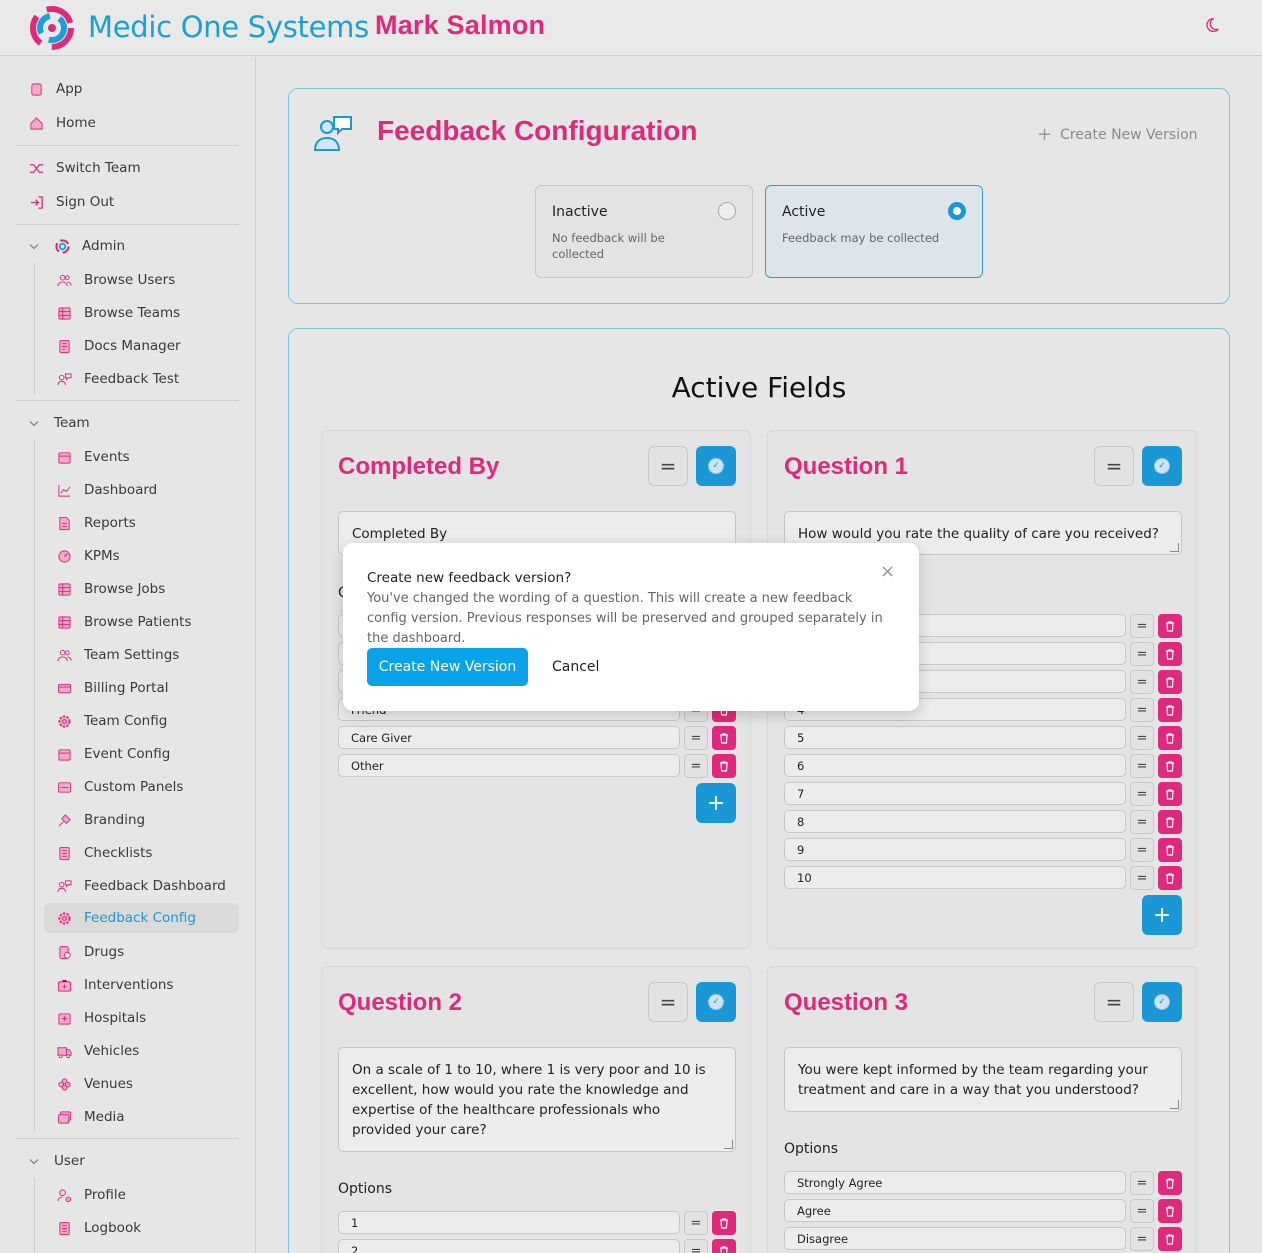  Describe the element at coordinates (955, 821) in the screenshot. I see `option-input: 8` at that location.